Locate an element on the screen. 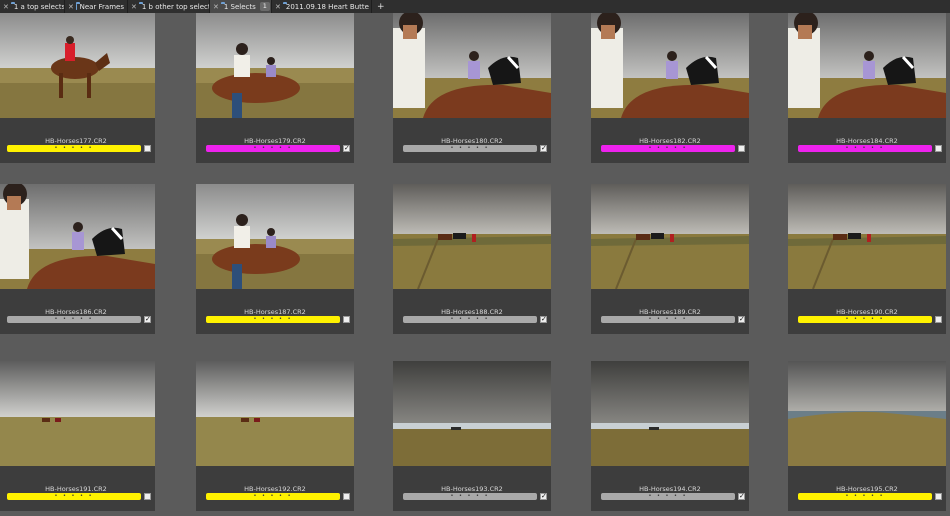  tab-label: 1 b other top selects is located at coordinates (175, 6).